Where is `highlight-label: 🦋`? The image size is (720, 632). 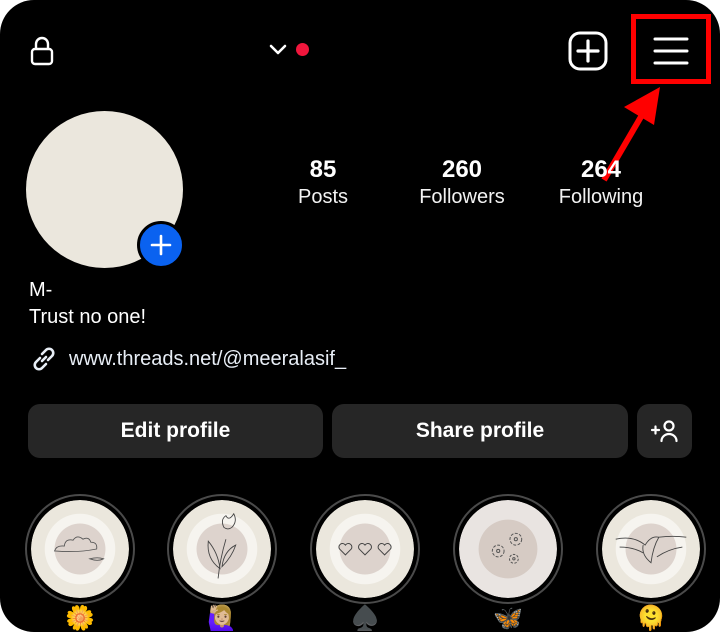
highlight-label: 🦋 is located at coordinates (508, 618).